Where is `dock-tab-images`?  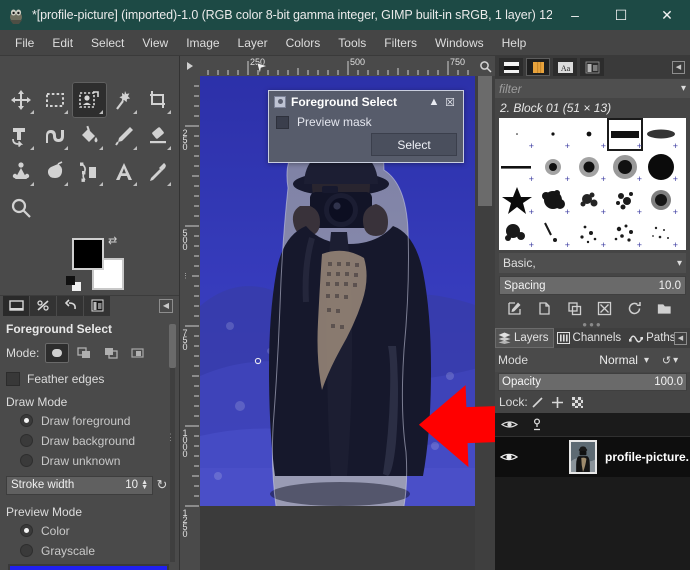
dock-tab-images is located at coordinates (97, 305).